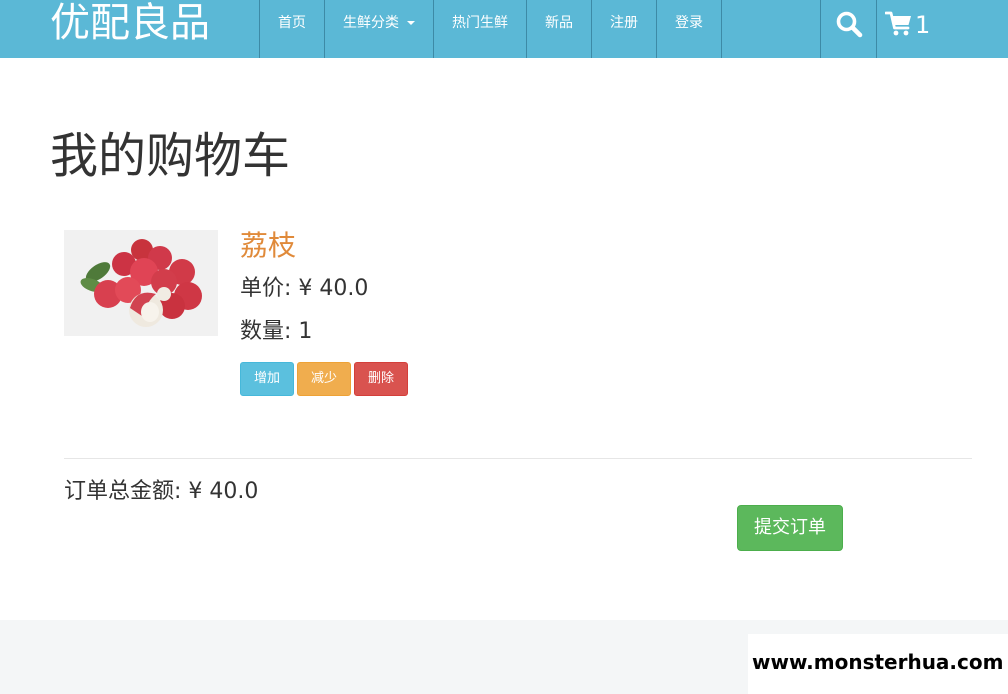 Image resolution: width=1008 pixels, height=694 pixels. I want to click on nav-register-label: 注册, so click(624, 23).